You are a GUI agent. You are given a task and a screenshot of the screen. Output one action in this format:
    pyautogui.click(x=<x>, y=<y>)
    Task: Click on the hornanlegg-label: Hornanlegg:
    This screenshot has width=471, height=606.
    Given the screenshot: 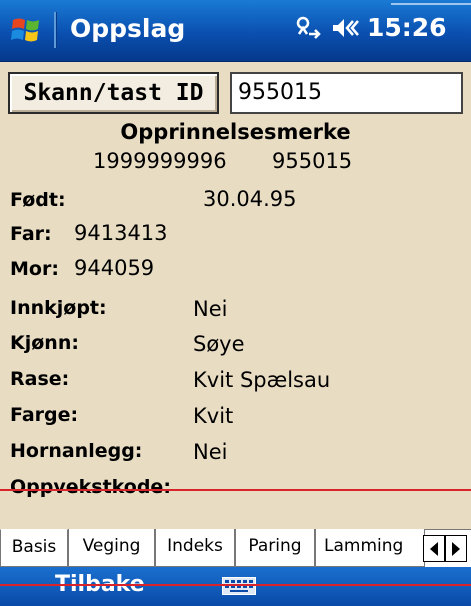 What is the action you would take?
    pyautogui.click(x=76, y=451)
    